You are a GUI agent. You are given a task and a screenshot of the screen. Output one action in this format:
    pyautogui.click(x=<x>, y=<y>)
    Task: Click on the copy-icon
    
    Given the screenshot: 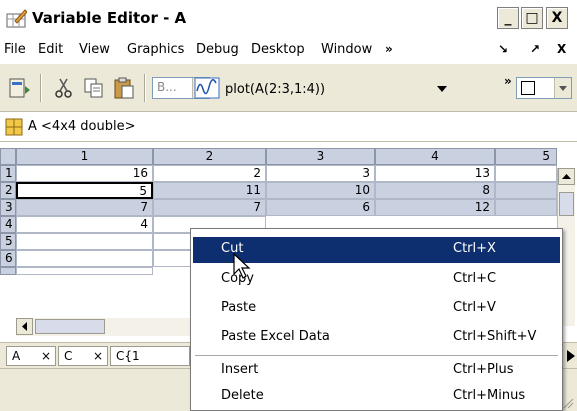 What is the action you would take?
    pyautogui.click(x=94, y=88)
    